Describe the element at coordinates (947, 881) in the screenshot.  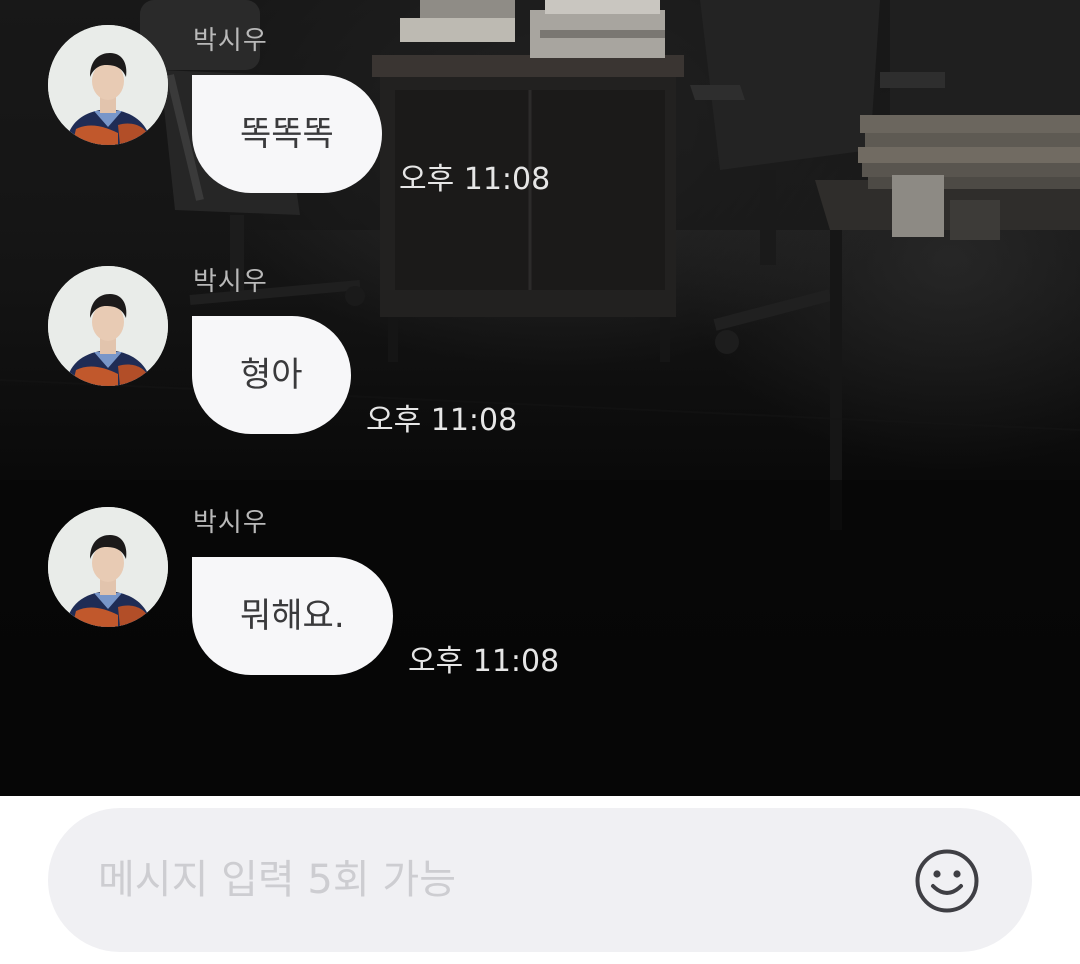
I see `smiley-face-icon` at that location.